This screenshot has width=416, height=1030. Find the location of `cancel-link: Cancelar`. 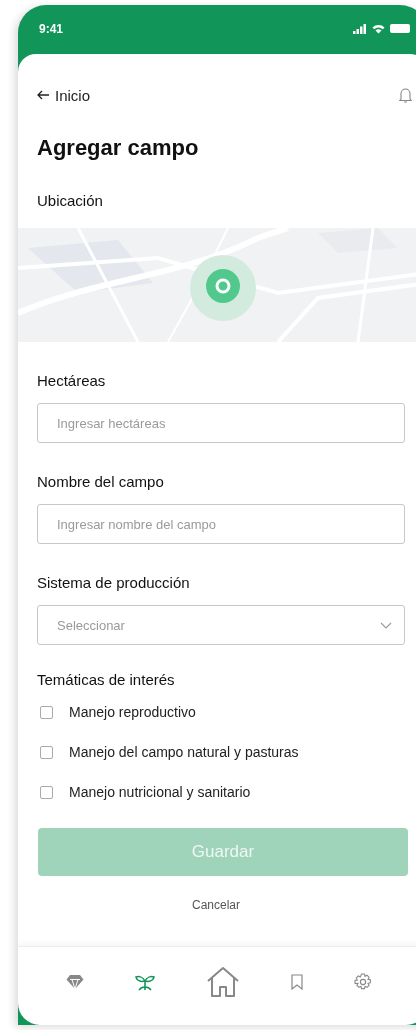

cancel-link: Cancelar is located at coordinates (216, 905).